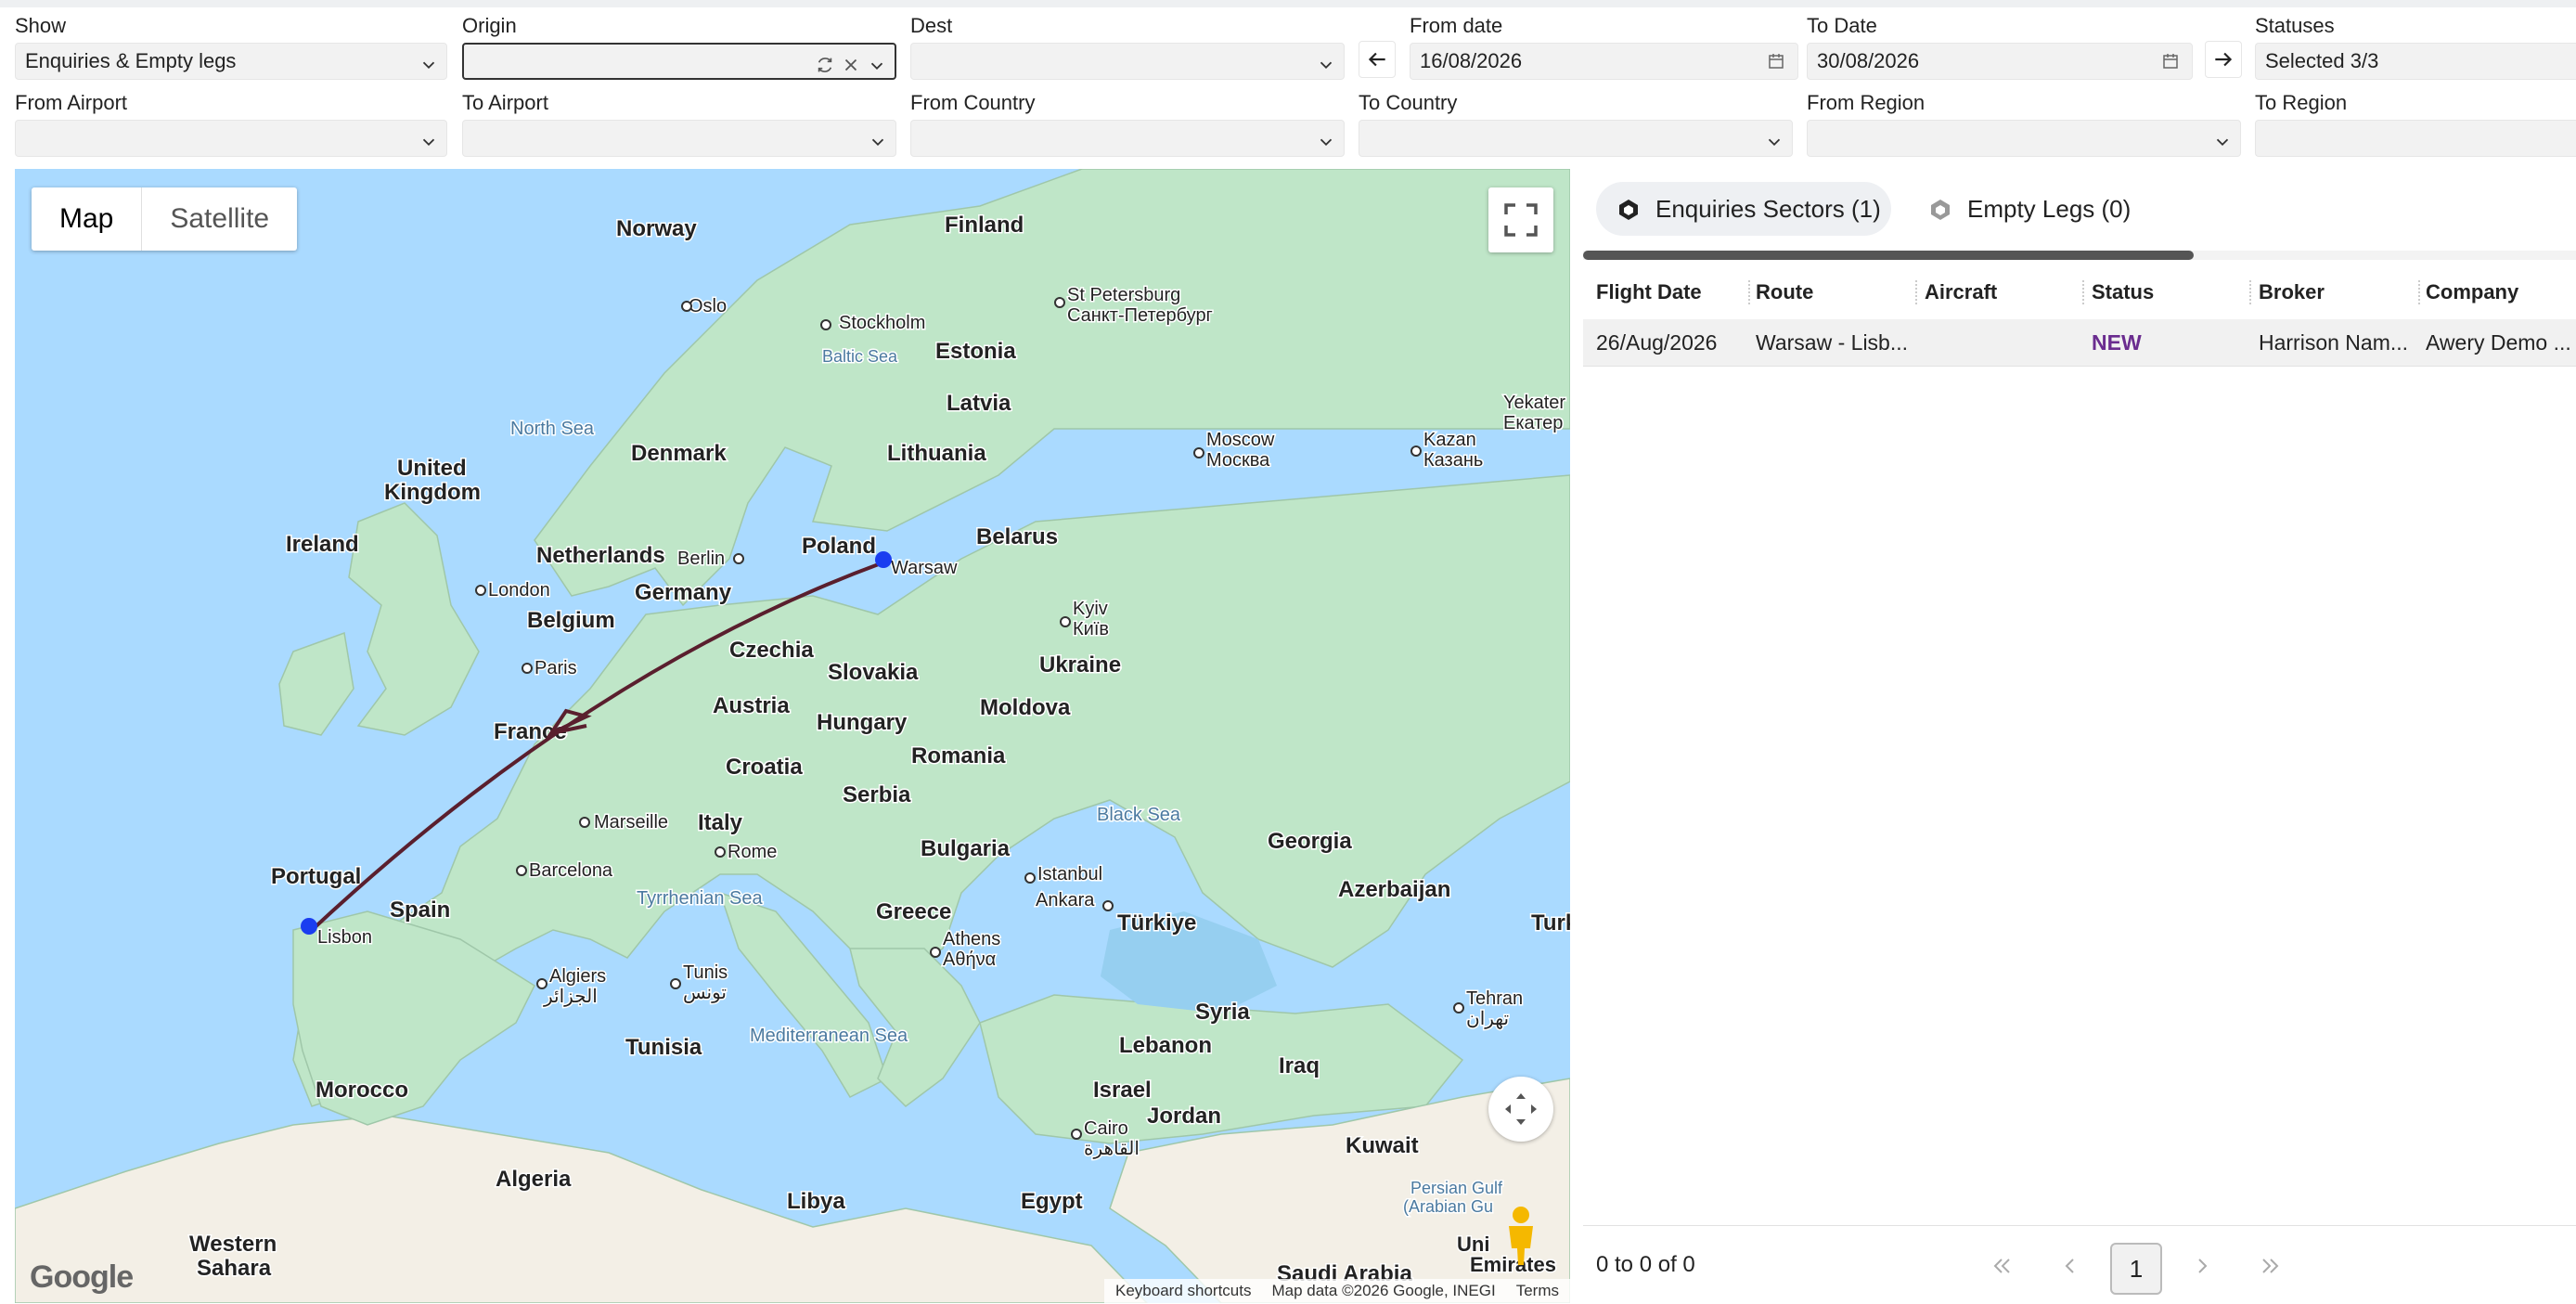 Image resolution: width=2576 pixels, height=1304 pixels. I want to click on first-page-button, so click(2002, 1266).